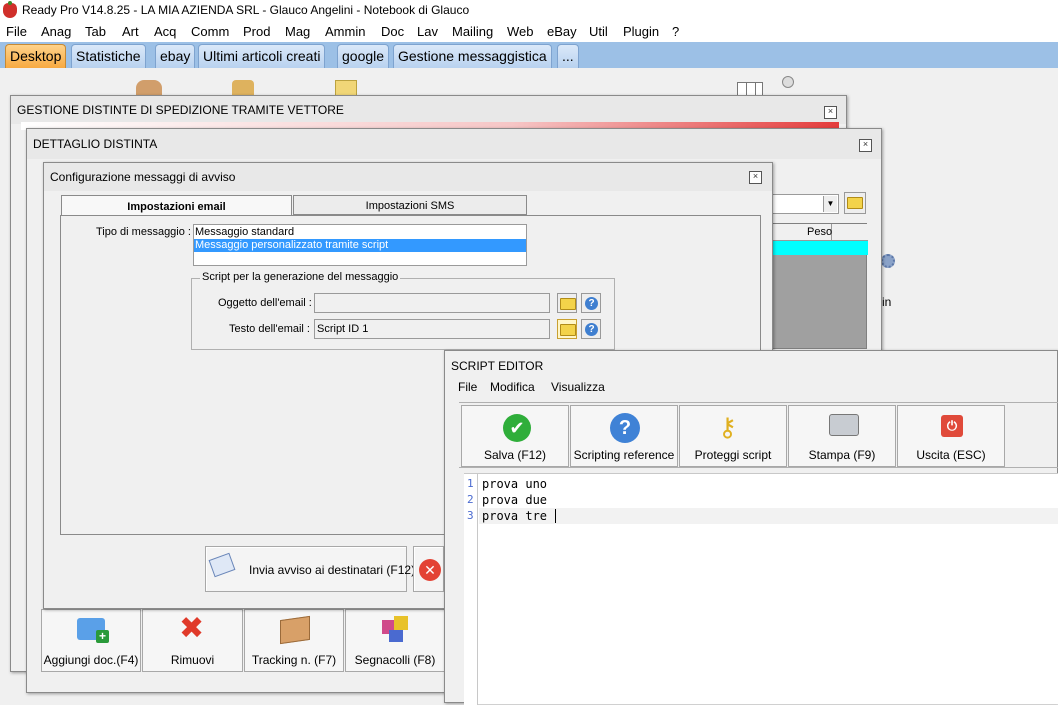 This screenshot has height=705, width=1058. I want to click on menu-tab: Tab, so click(95, 31).